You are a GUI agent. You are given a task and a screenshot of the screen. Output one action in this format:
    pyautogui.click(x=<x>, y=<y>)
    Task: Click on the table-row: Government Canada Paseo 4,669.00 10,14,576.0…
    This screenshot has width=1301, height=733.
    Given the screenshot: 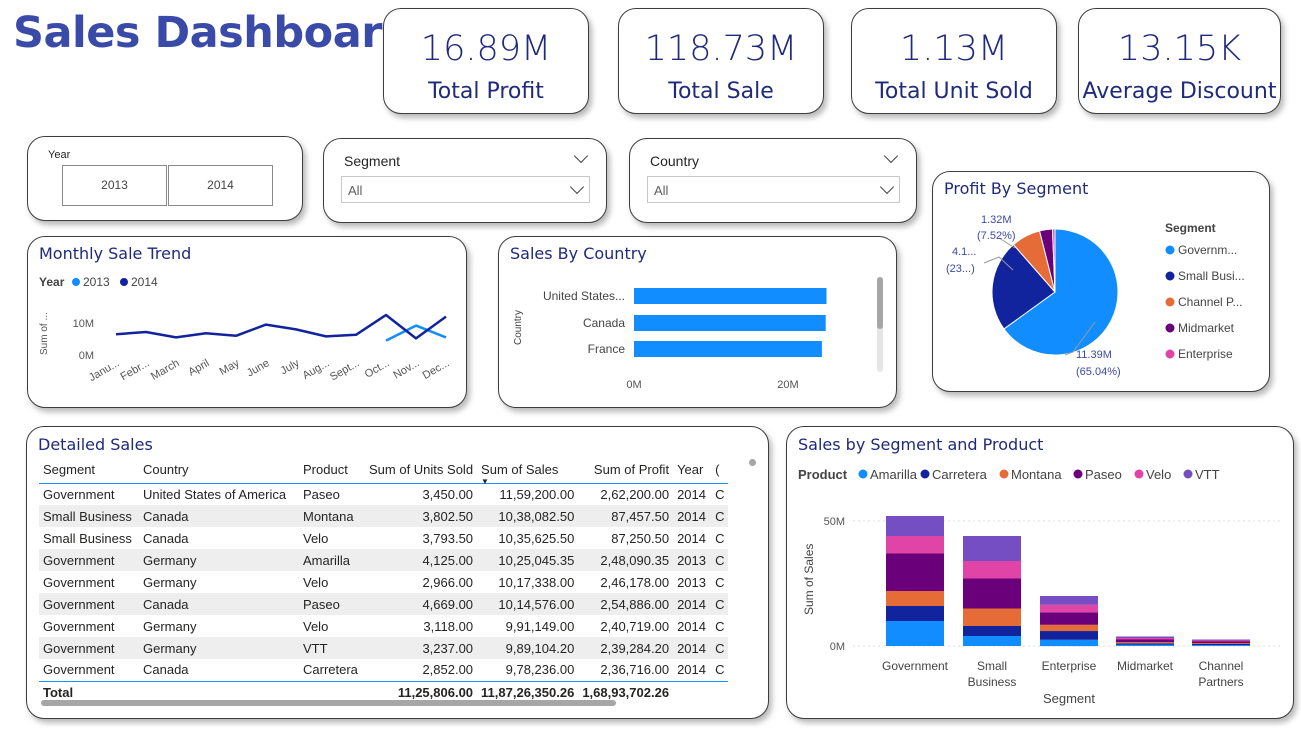 What is the action you would take?
    pyautogui.click(x=384, y=604)
    